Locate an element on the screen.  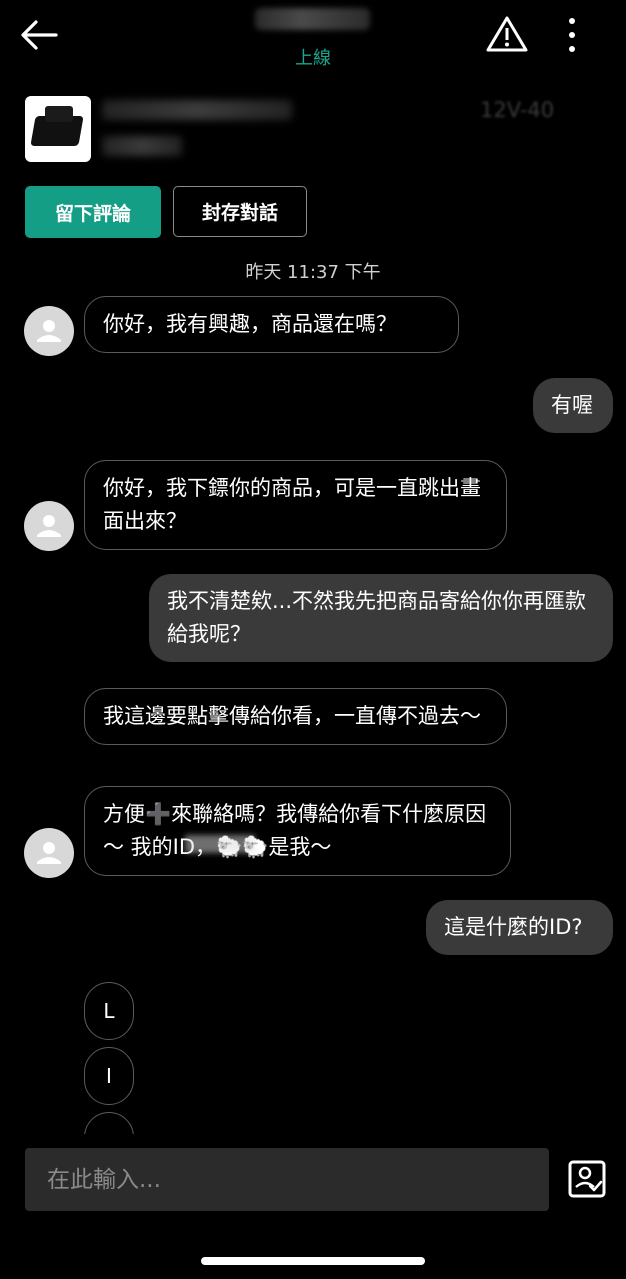
message-input-container is located at coordinates (287, 1179).